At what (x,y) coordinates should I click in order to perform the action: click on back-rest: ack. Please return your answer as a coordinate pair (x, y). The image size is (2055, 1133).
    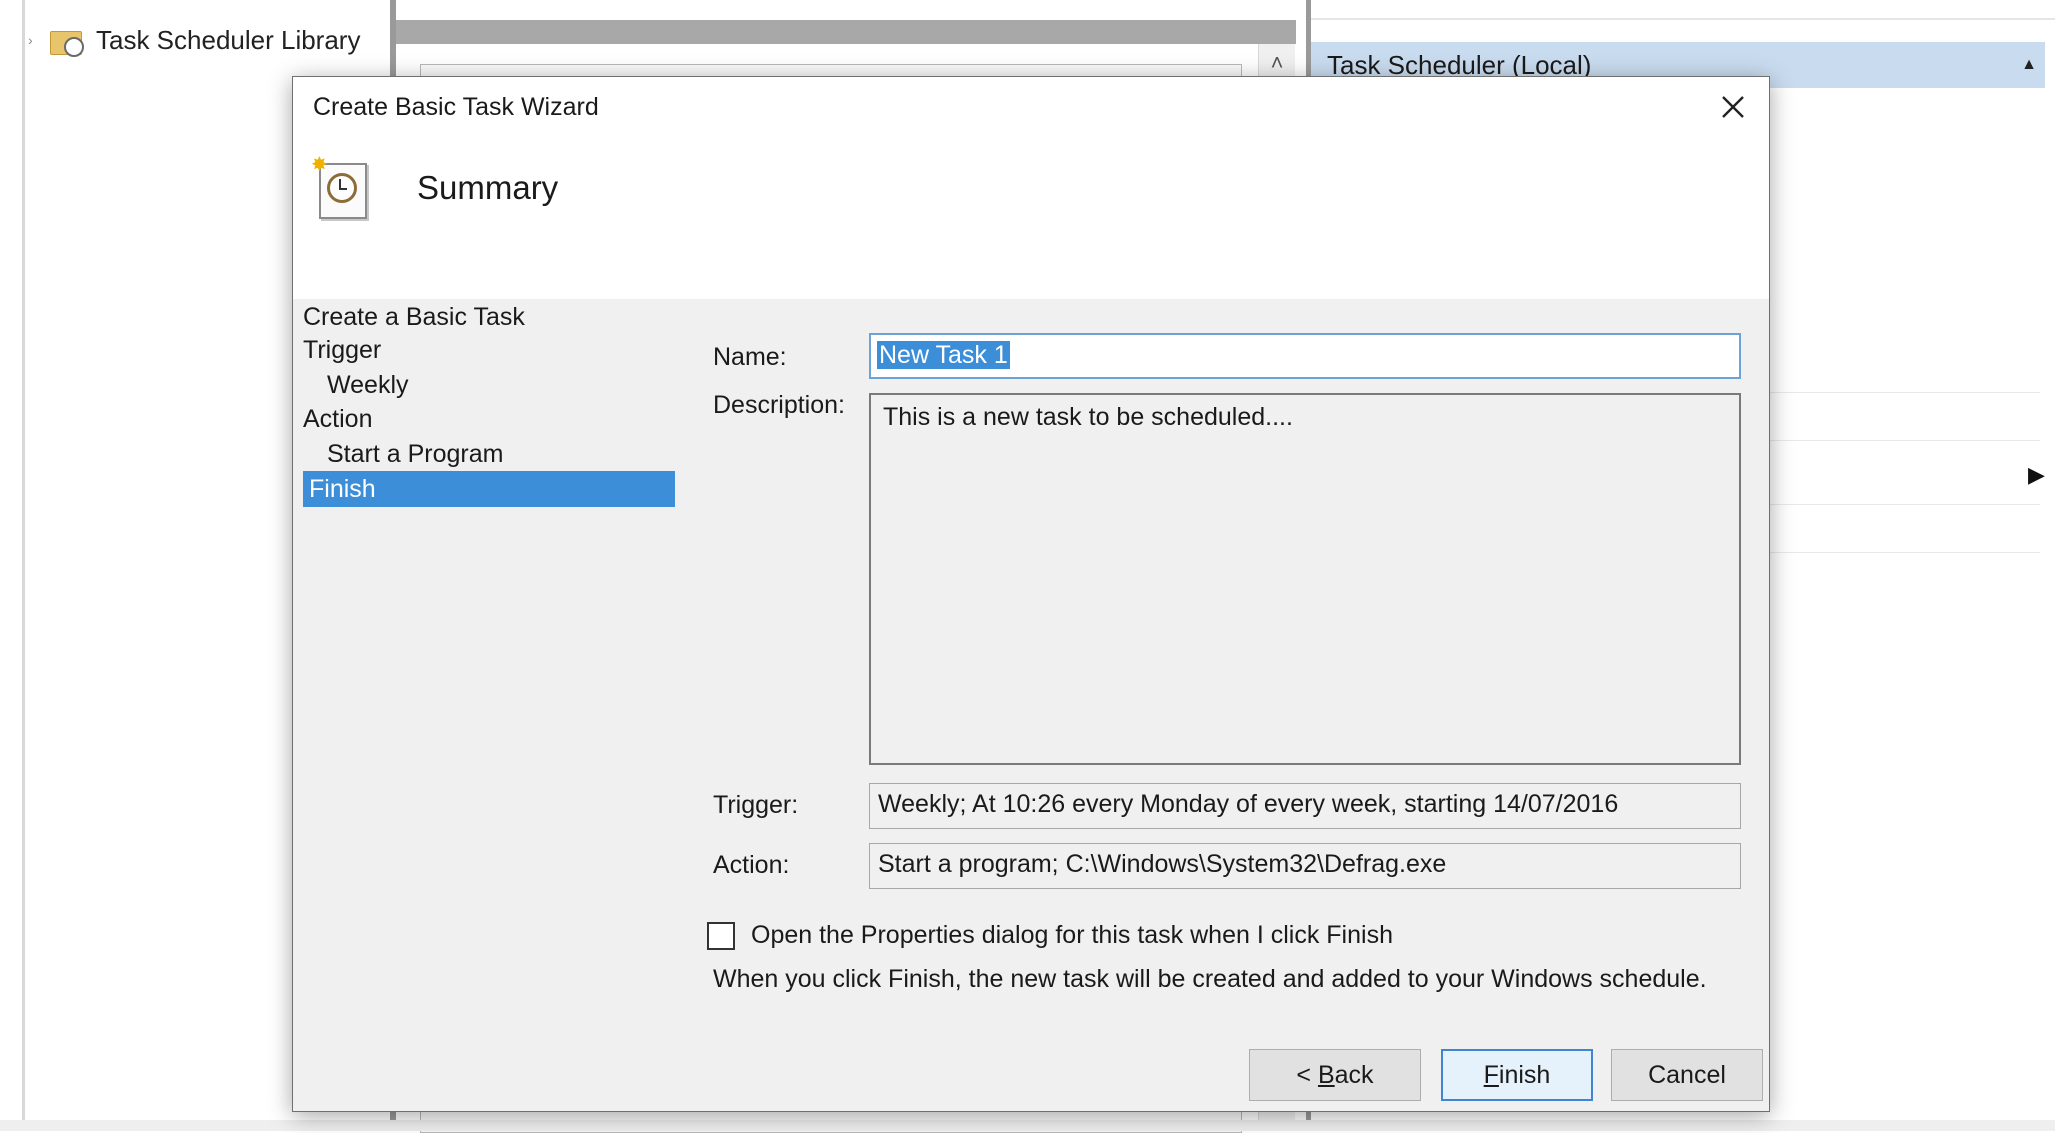
    Looking at the image, I should click on (1354, 1074).